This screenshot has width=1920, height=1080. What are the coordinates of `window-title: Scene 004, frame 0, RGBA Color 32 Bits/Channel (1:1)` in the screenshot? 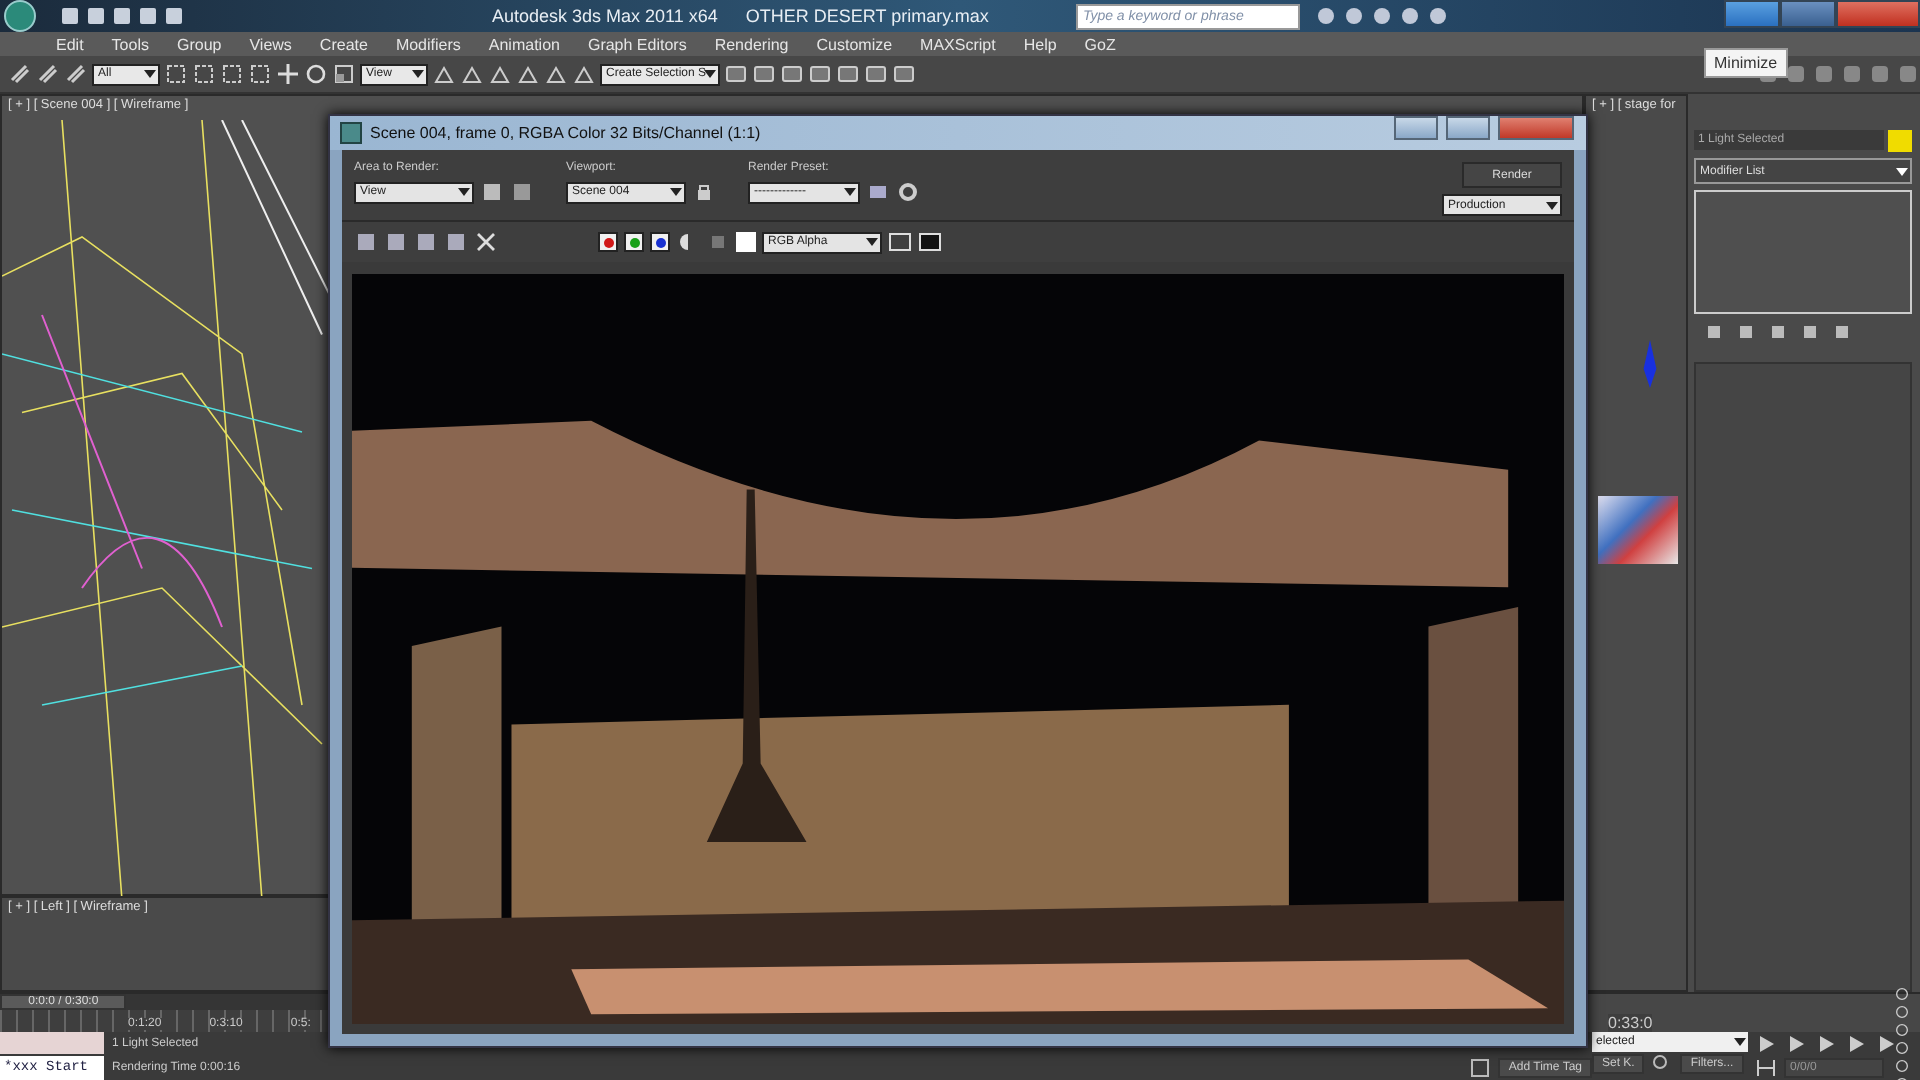 It's located at (565, 133).